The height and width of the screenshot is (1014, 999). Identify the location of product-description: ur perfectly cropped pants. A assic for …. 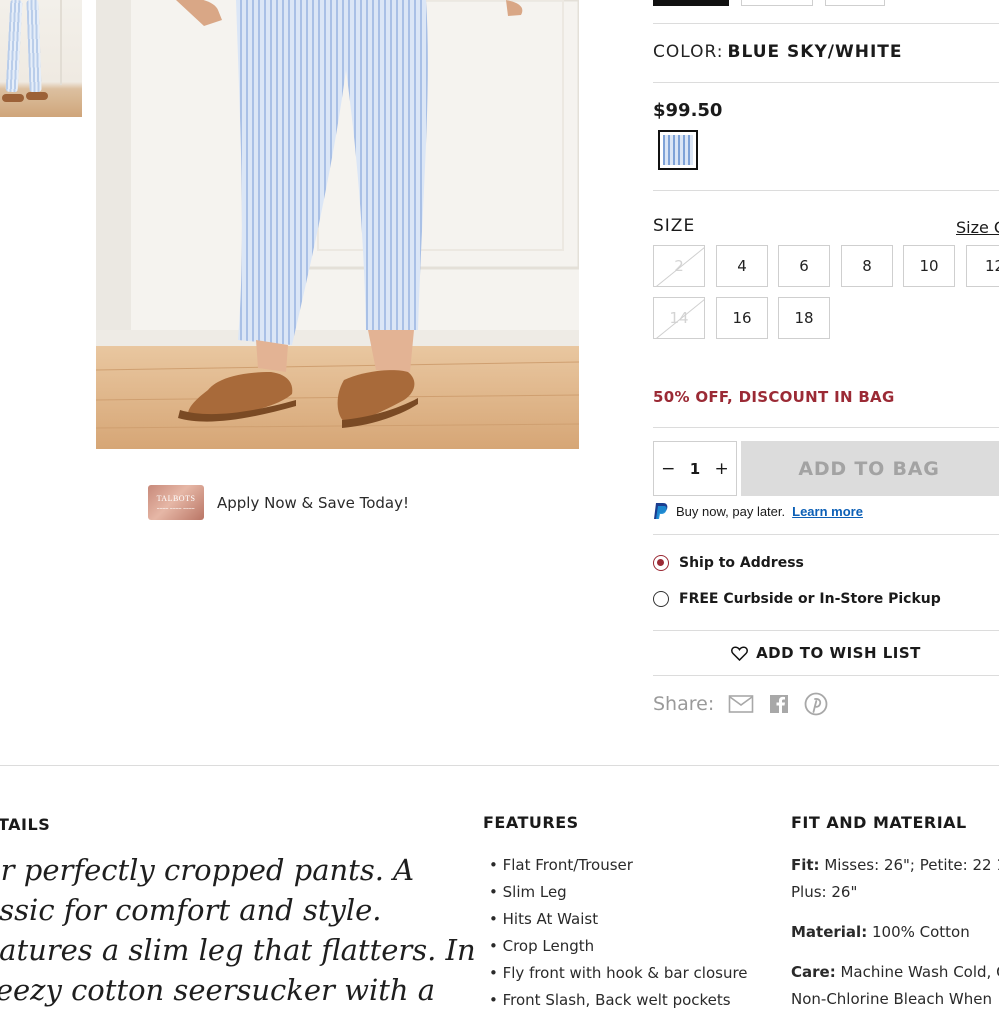
(238, 930).